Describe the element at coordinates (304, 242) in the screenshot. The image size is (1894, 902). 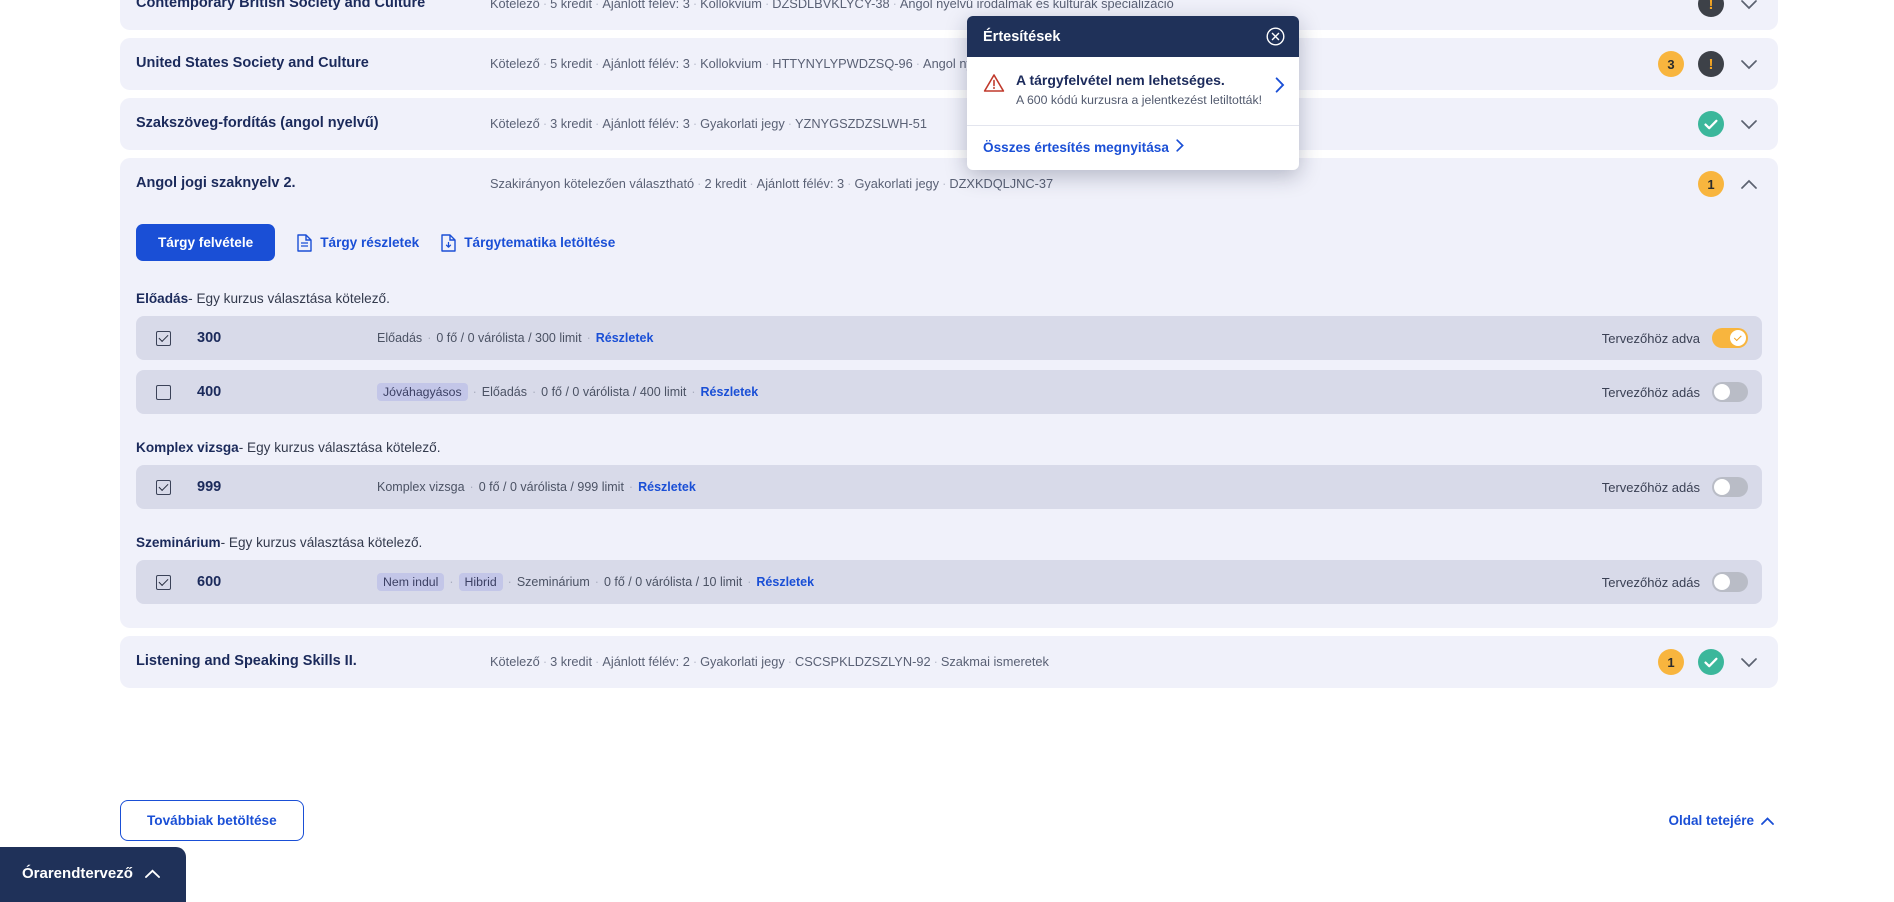
I see `document-icon` at that location.